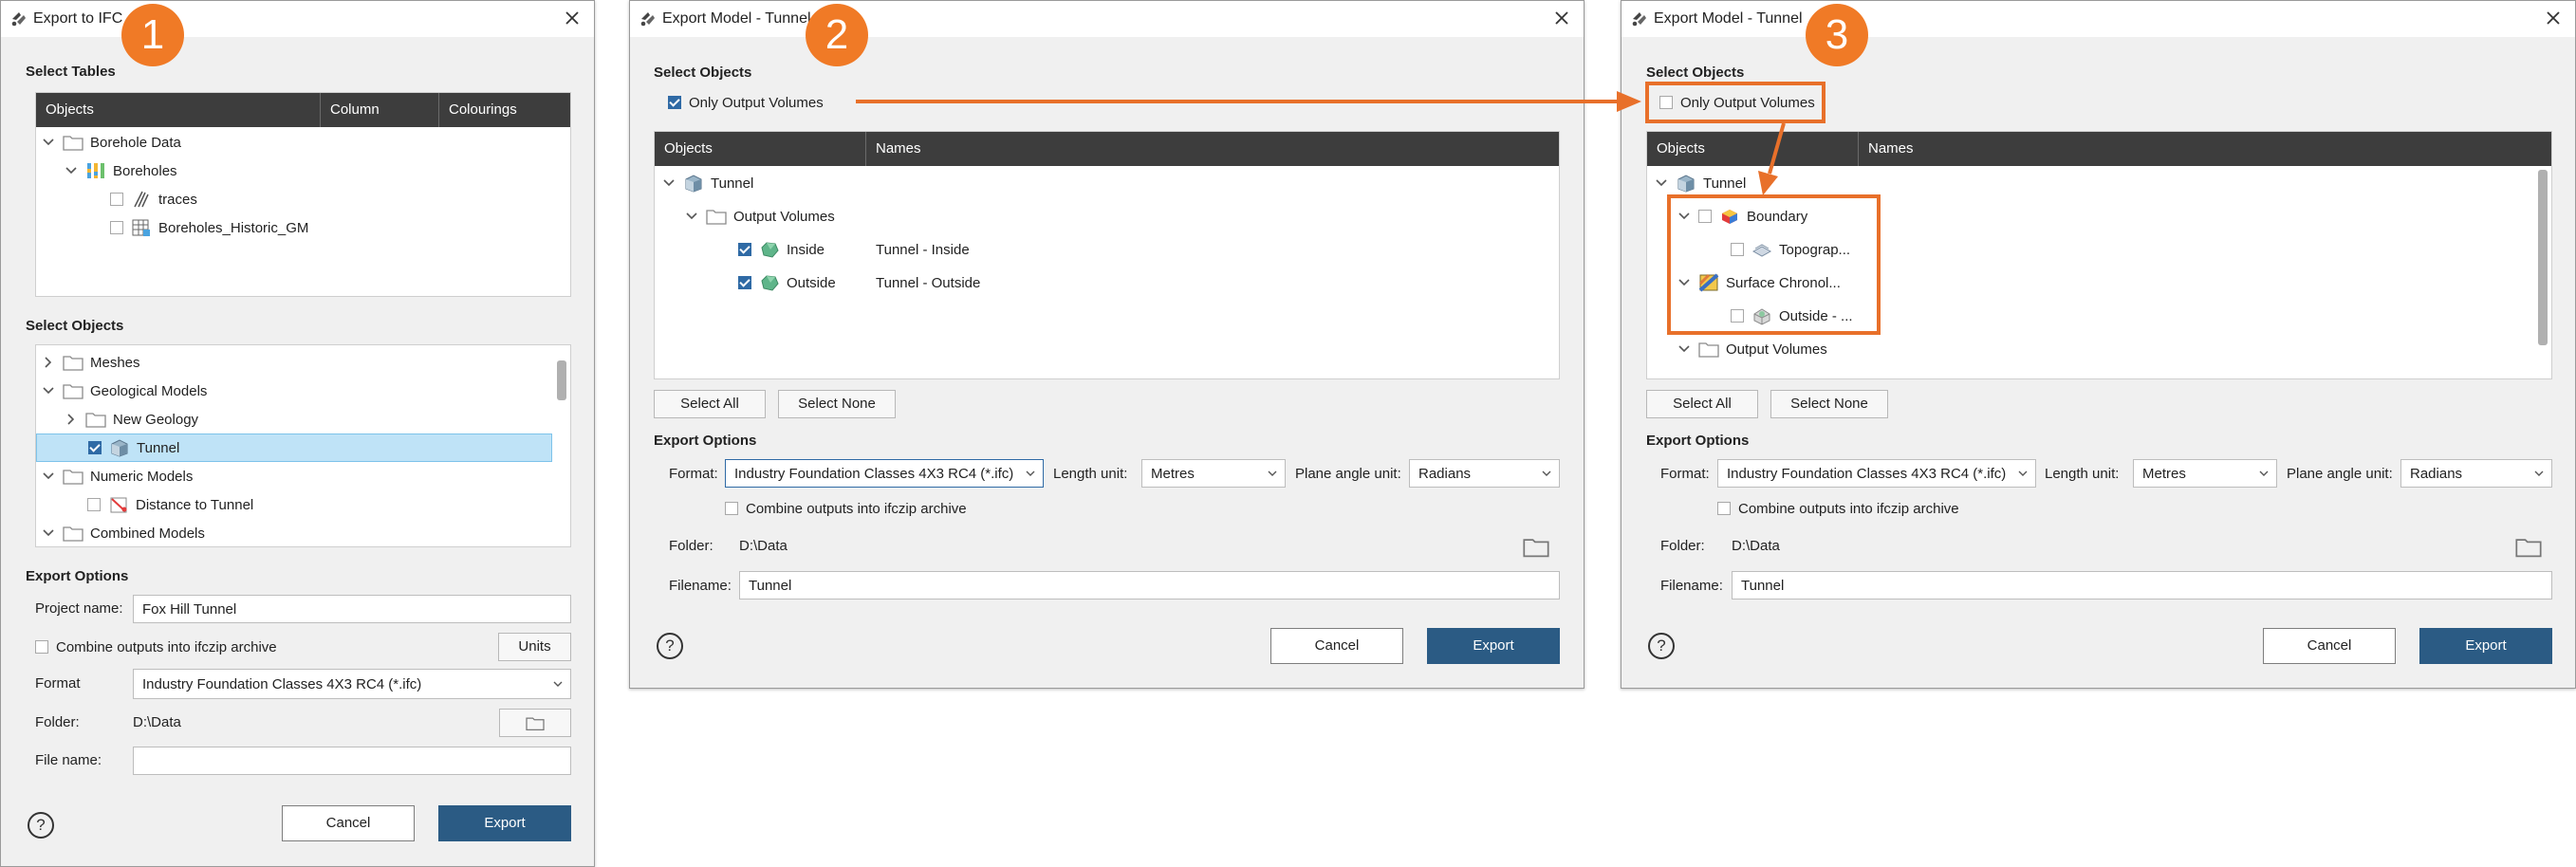 Image resolution: width=2576 pixels, height=867 pixels. Describe the element at coordinates (153, 199) in the screenshot. I see `tree-item-traces: traces` at that location.